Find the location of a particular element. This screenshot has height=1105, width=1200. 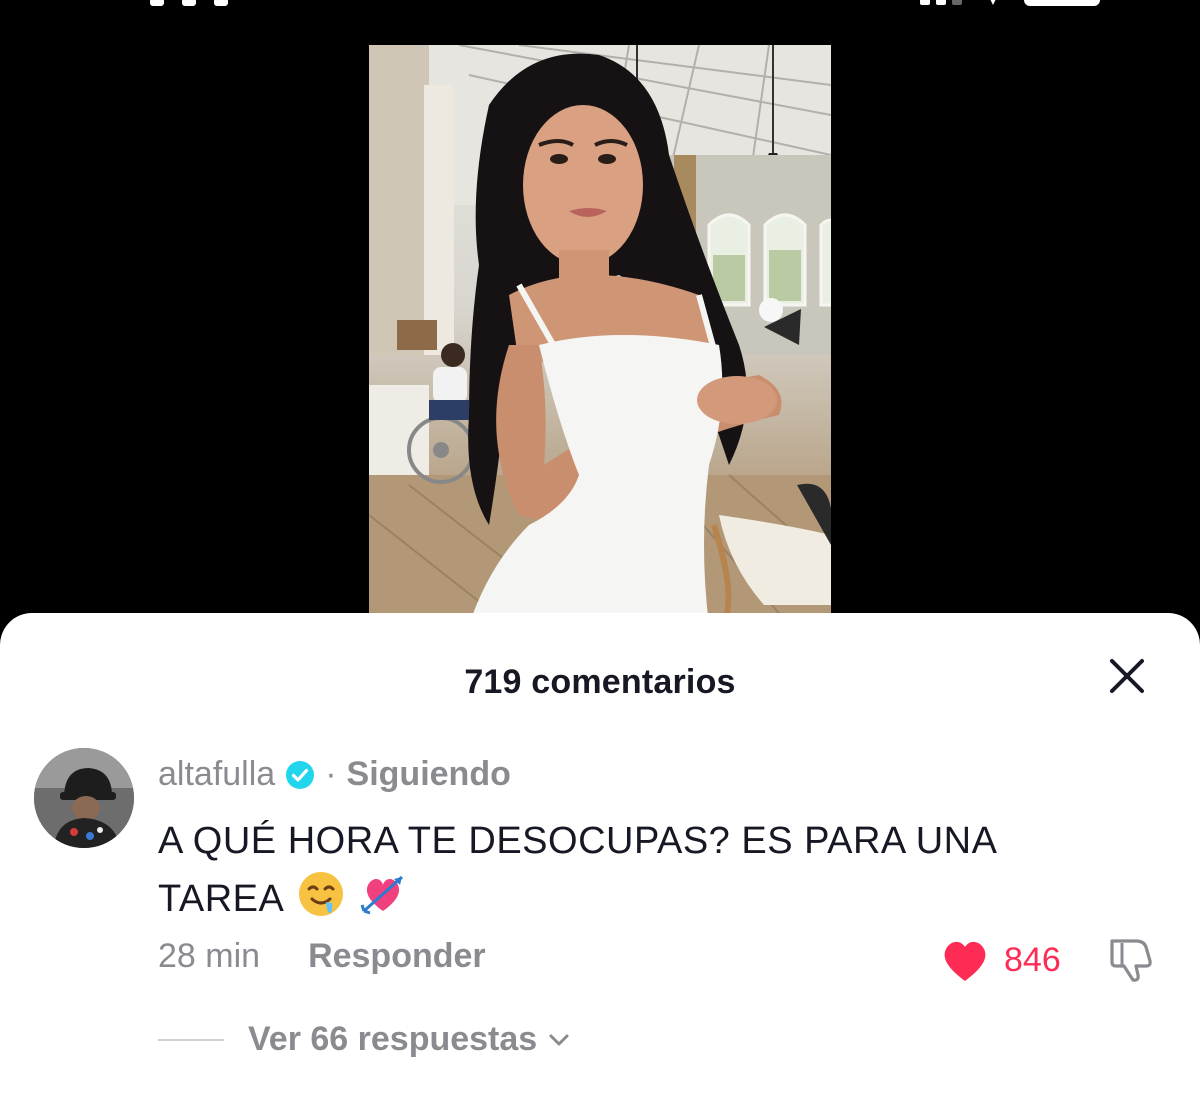

heart-filled-icon is located at coordinates (965, 961).